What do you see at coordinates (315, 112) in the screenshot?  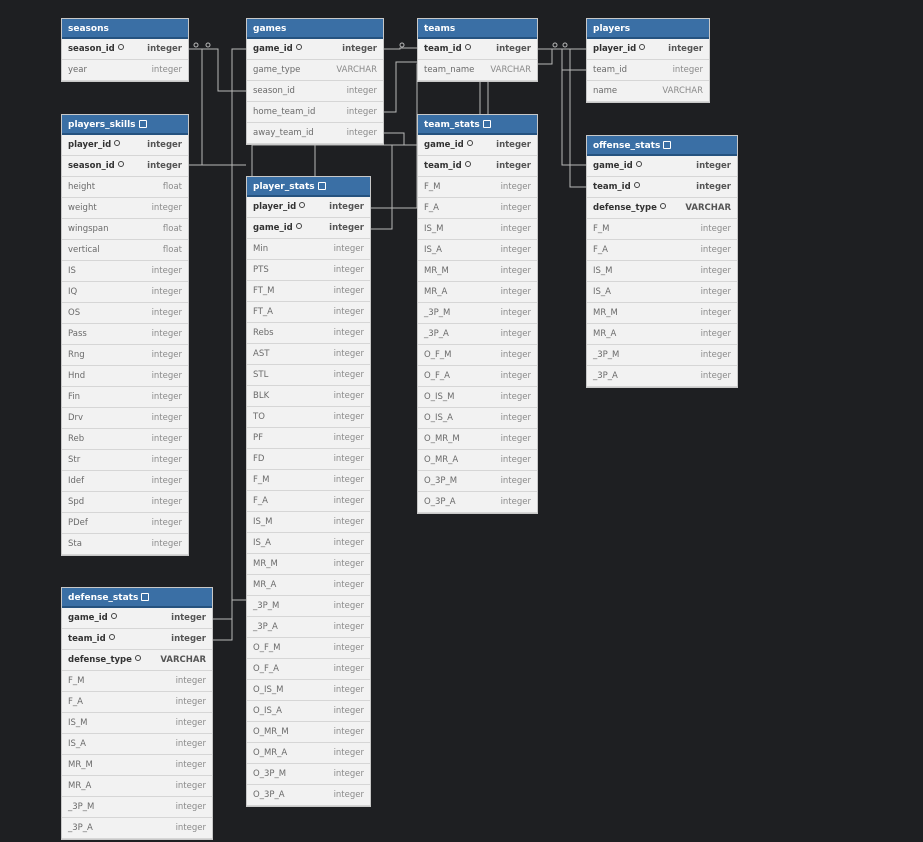 I see `table-row: home_team_id integer` at bounding box center [315, 112].